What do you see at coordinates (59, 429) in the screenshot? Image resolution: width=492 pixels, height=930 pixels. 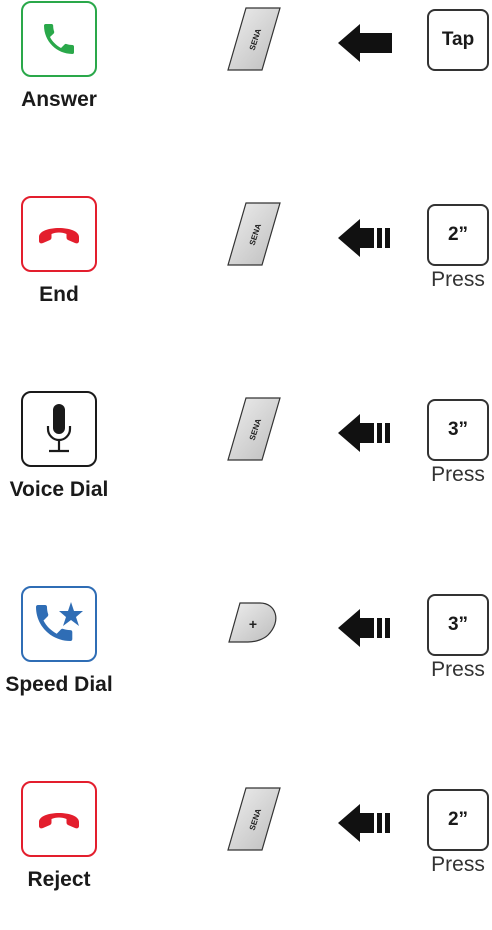 I see `microphone-icon` at bounding box center [59, 429].